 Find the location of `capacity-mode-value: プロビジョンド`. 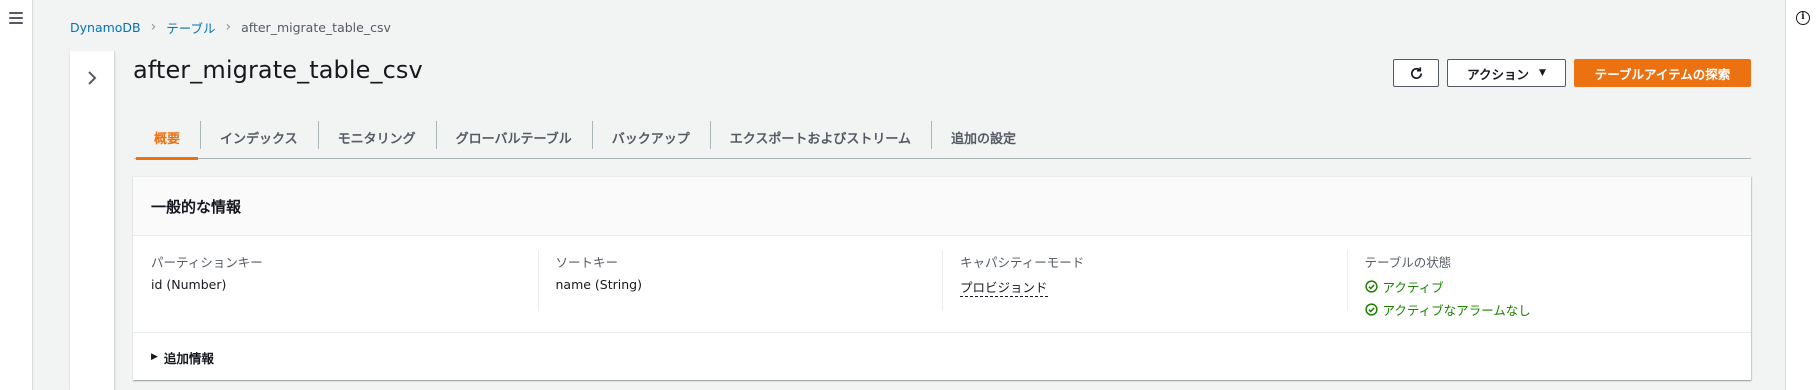

capacity-mode-value: プロビジョンド is located at coordinates (1004, 288).